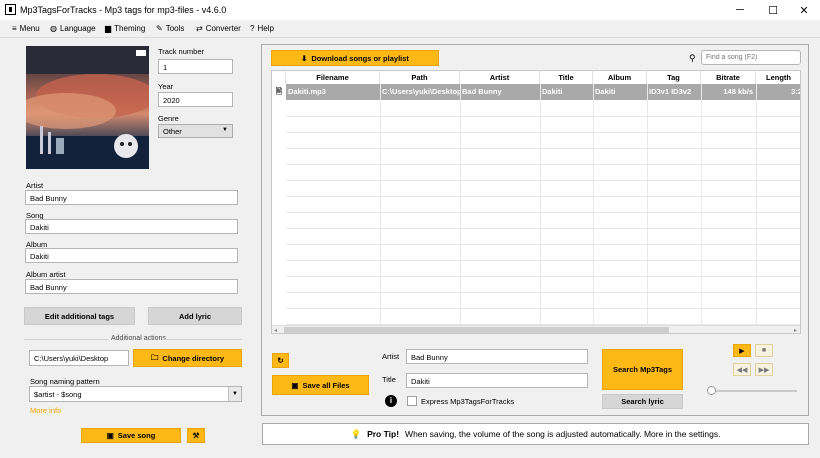  I want to click on info-icon: i, so click(391, 401).